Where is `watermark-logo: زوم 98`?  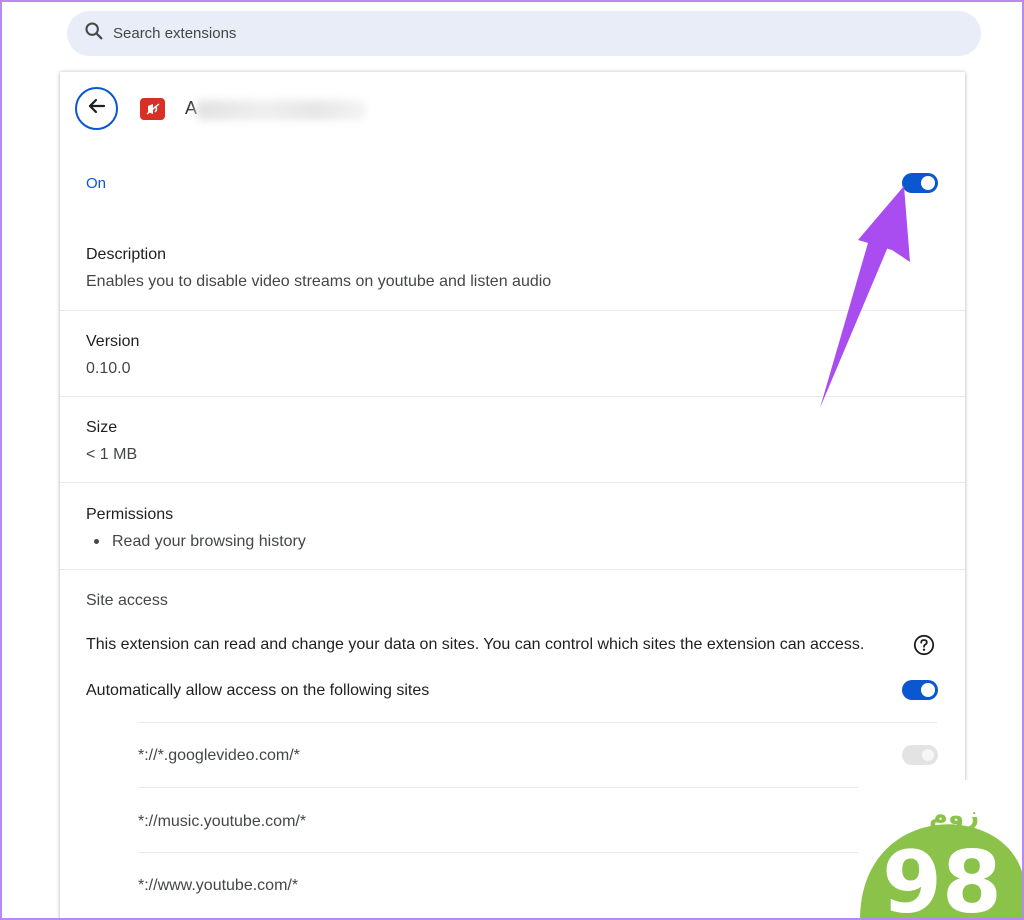 watermark-logo: زوم 98 is located at coordinates (941, 850).